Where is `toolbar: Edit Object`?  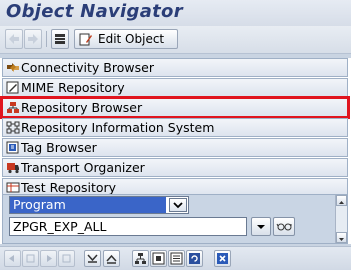
toolbar: Edit Object is located at coordinates (175, 40).